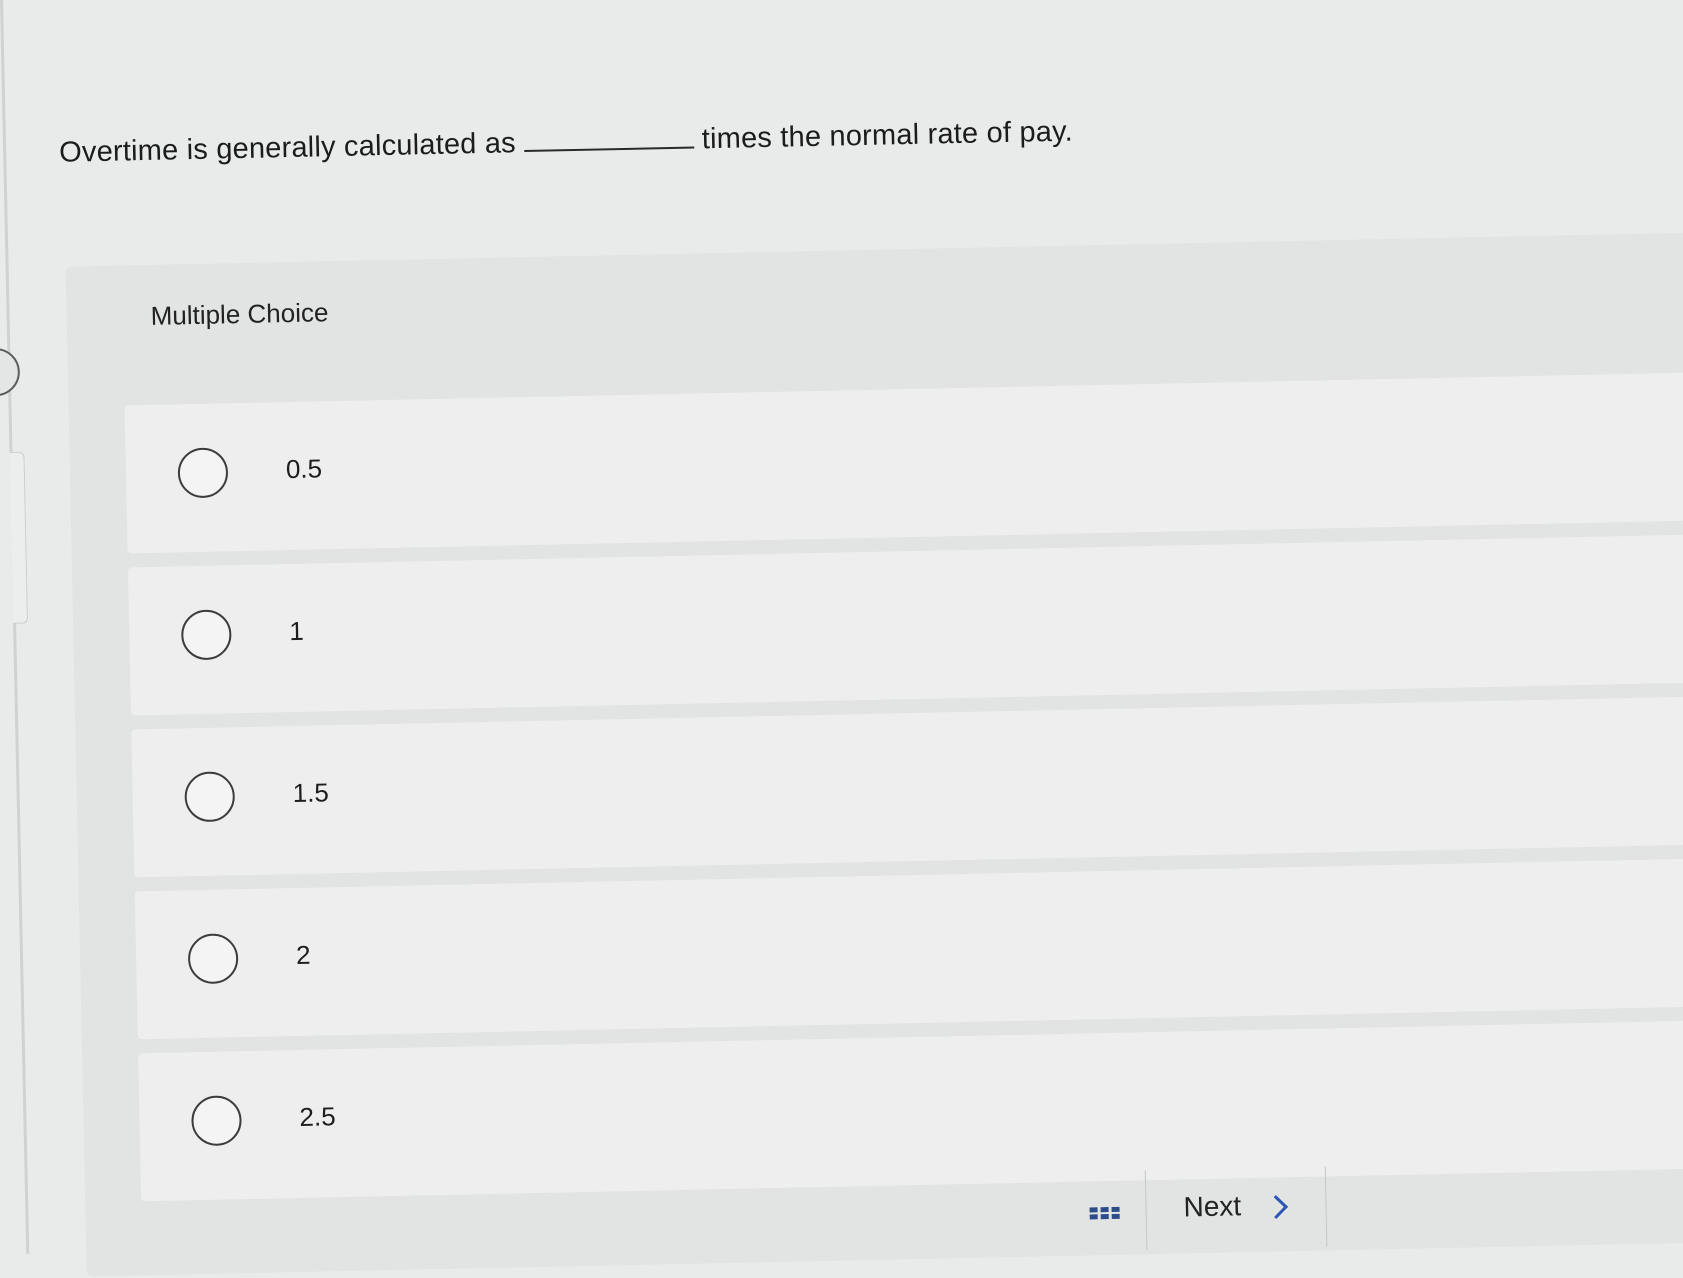 This screenshot has height=1278, width=1683. Describe the element at coordinates (908, 948) in the screenshot. I see `option-item: 2` at that location.